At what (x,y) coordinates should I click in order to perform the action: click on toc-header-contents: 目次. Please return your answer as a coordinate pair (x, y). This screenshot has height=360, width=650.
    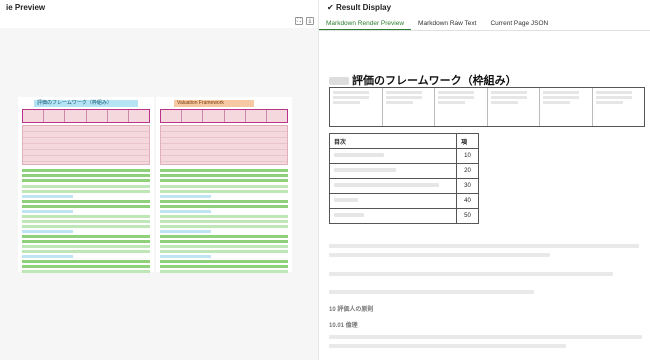
    Looking at the image, I should click on (393, 141).